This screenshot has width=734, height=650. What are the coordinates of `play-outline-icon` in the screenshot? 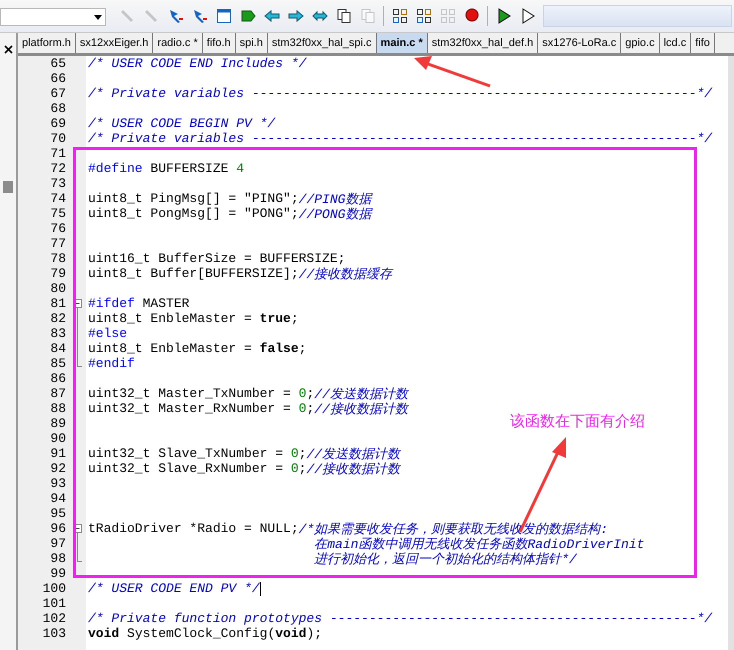 It's located at (528, 16).